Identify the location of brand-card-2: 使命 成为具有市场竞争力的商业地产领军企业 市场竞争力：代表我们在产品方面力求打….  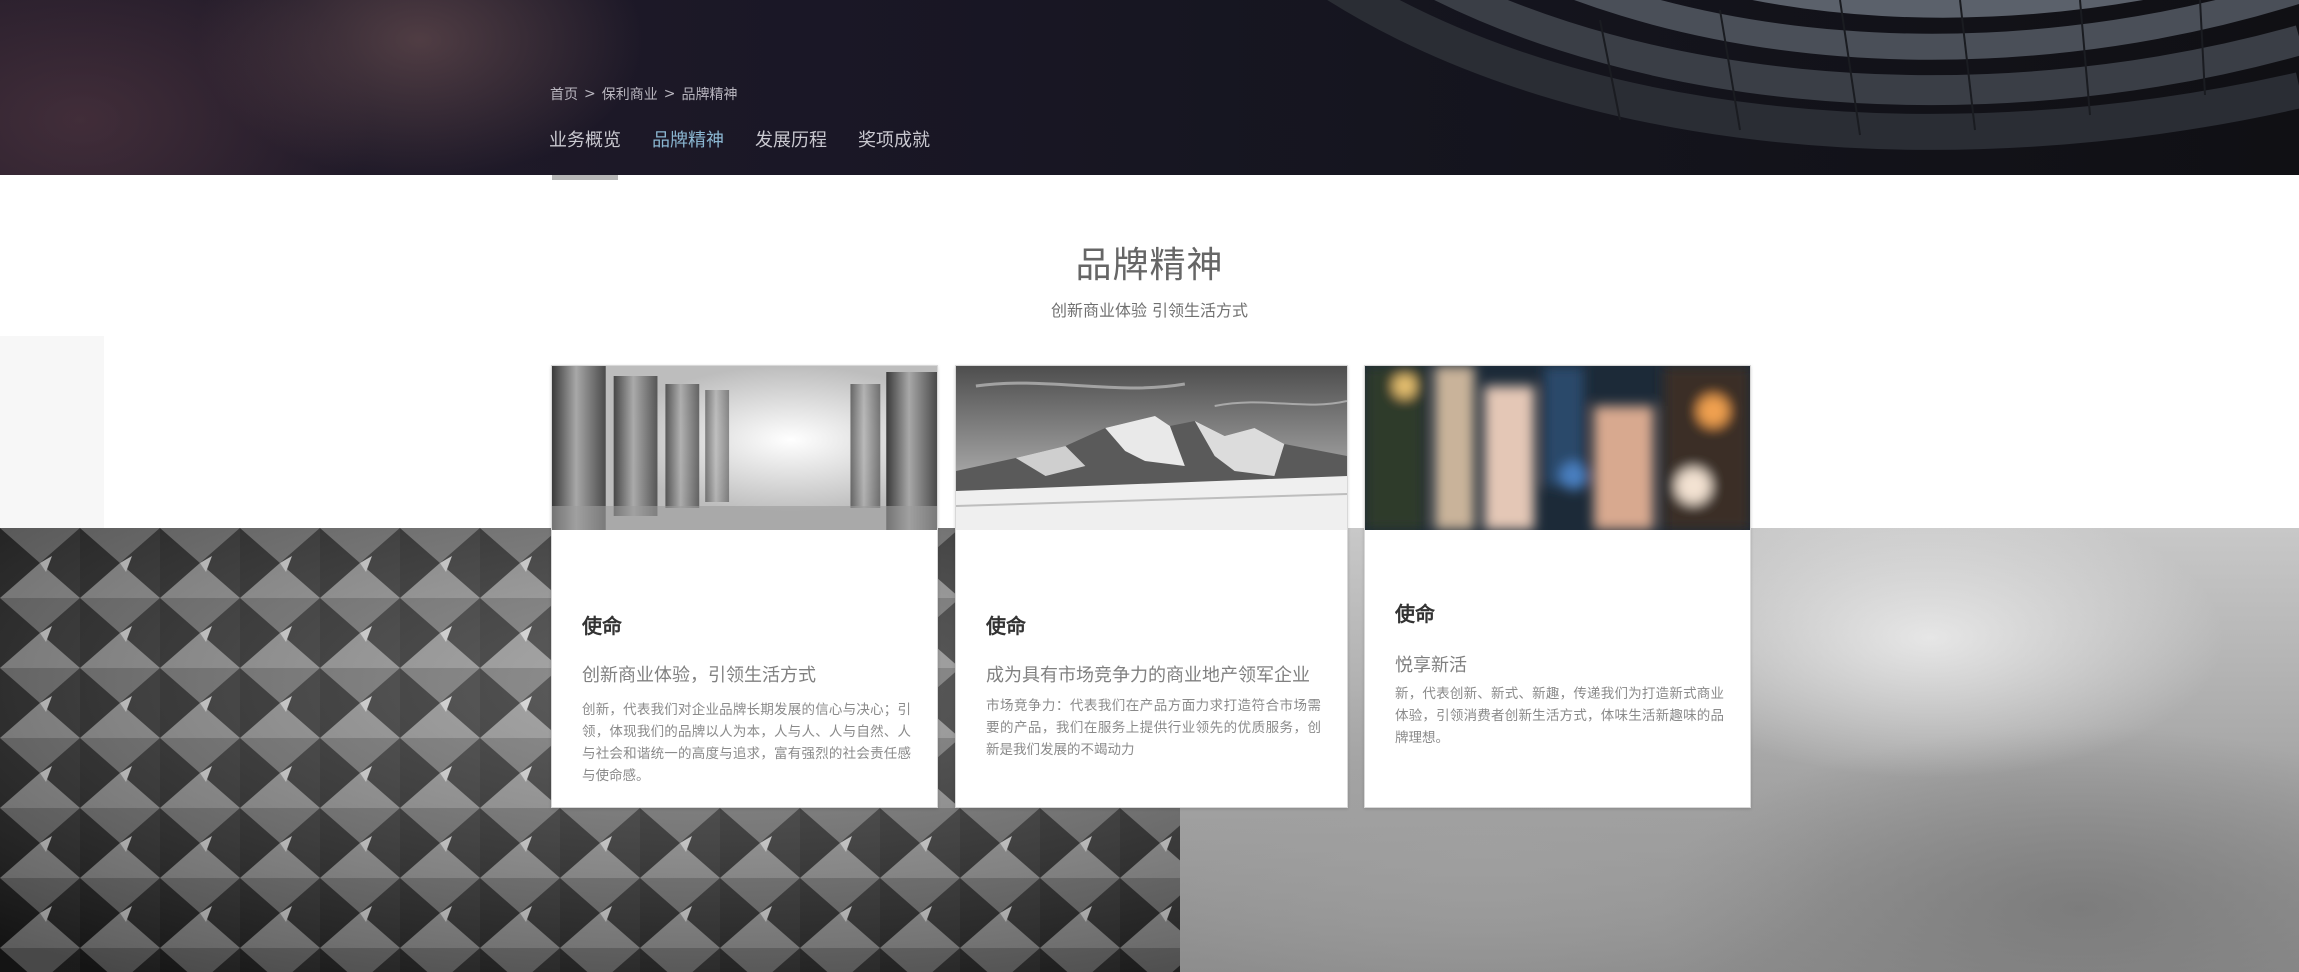
(1151, 586).